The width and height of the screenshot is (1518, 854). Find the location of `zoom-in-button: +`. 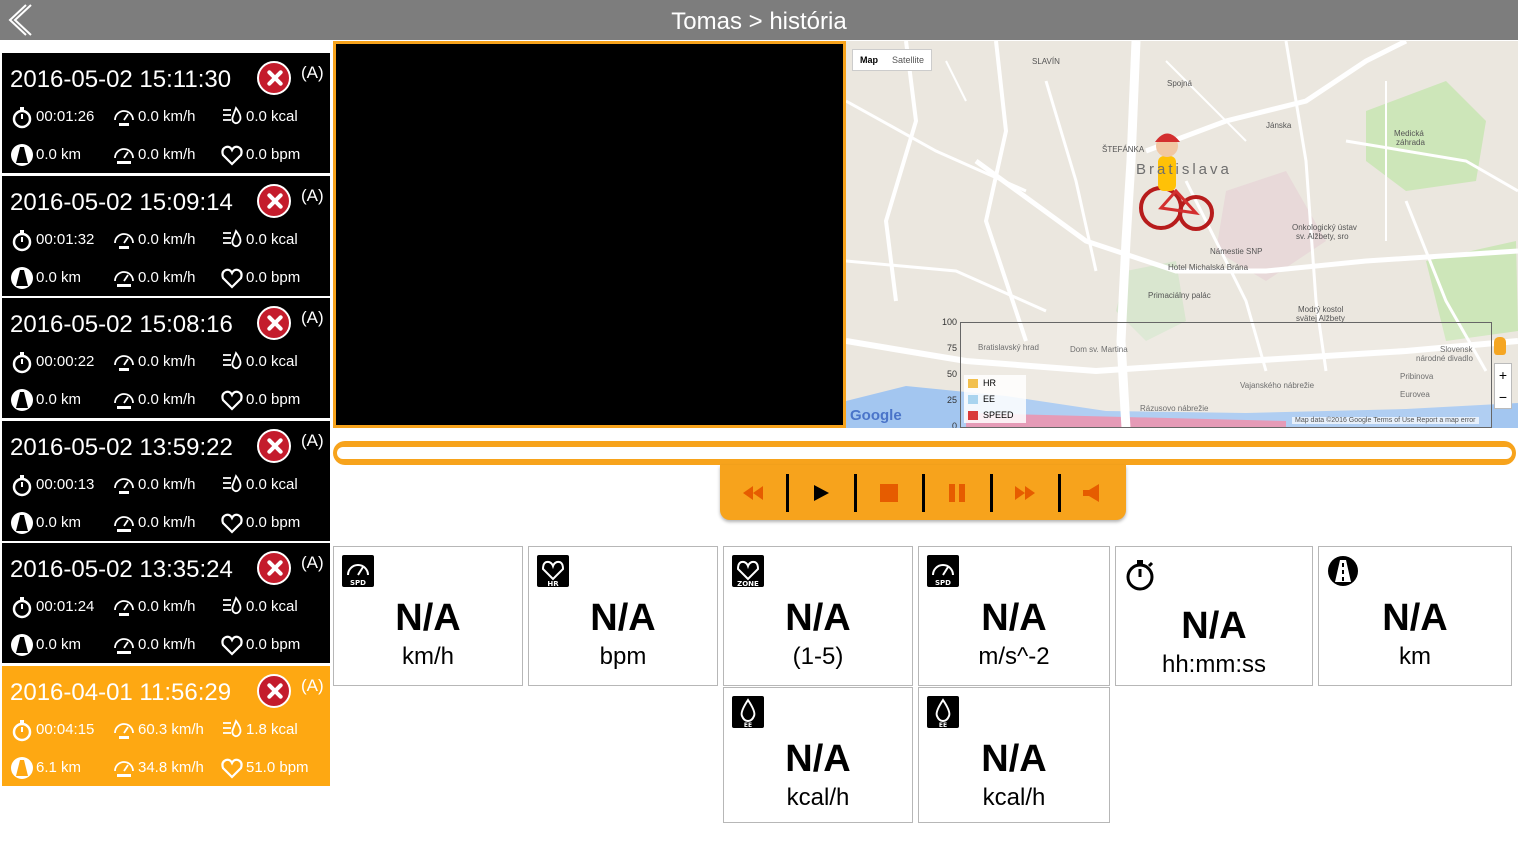

zoom-in-button: + is located at coordinates (1503, 375).